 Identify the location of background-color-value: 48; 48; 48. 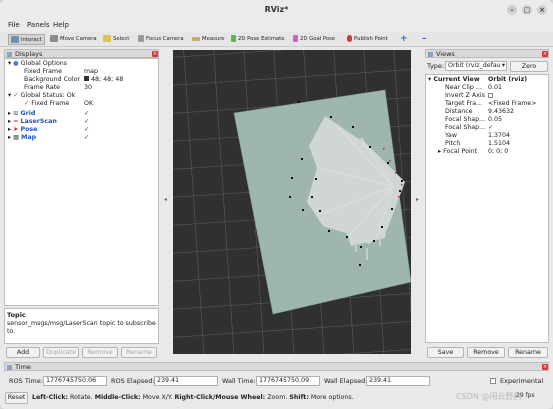
(103, 80).